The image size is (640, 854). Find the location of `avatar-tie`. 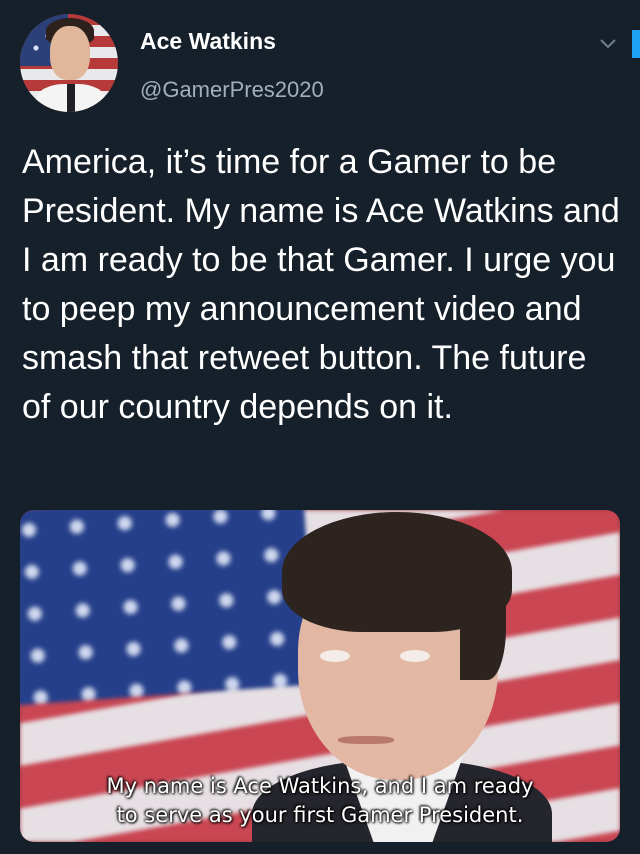

avatar-tie is located at coordinates (71, 98).